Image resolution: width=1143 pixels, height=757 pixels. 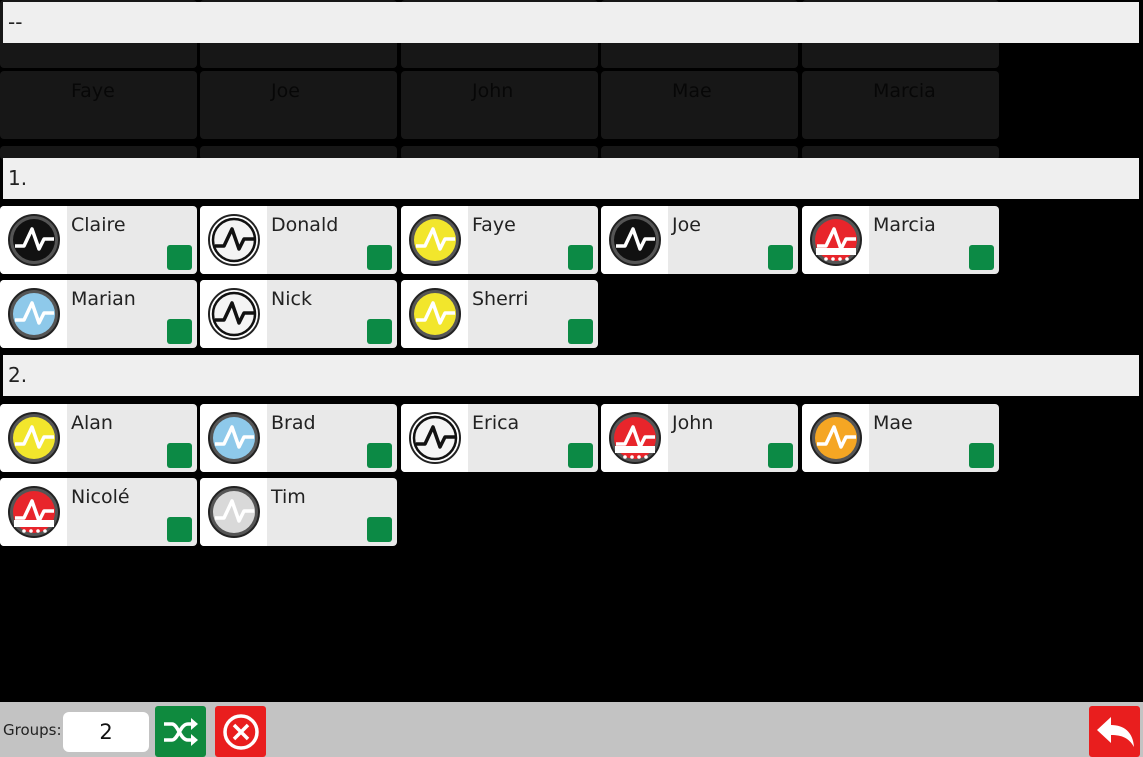 I want to click on player-card: Marcia, so click(x=900, y=240).